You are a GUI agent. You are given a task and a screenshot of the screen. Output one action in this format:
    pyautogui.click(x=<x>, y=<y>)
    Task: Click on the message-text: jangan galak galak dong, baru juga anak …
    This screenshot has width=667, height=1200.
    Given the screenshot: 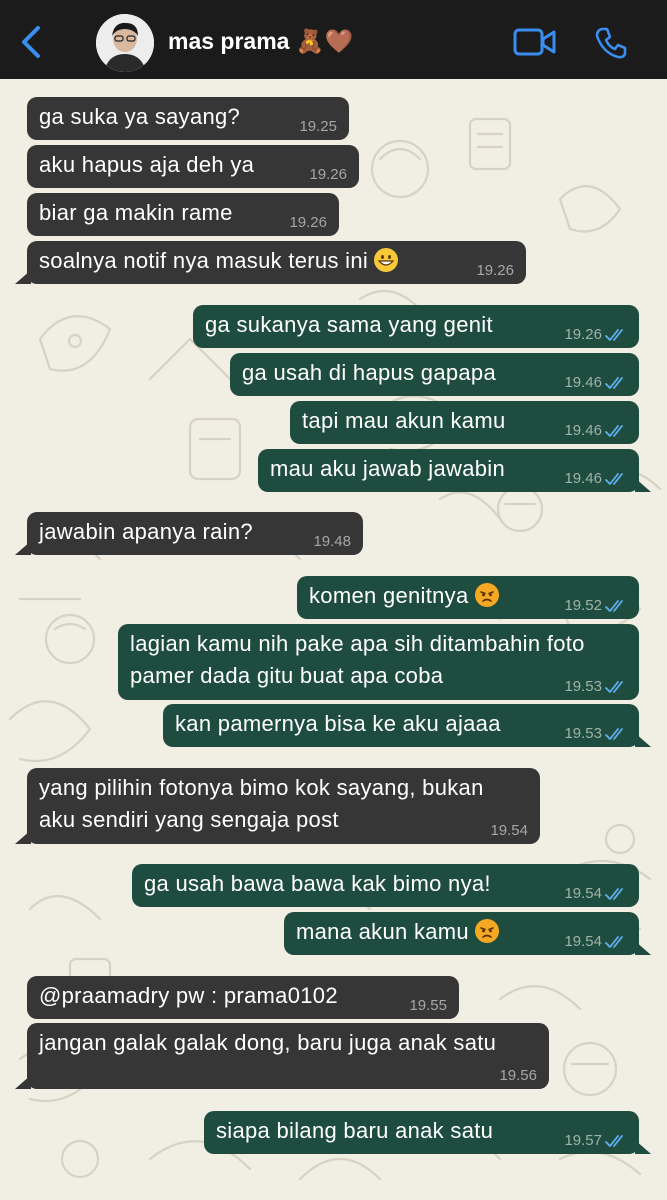 What is the action you would take?
    pyautogui.click(x=268, y=1042)
    